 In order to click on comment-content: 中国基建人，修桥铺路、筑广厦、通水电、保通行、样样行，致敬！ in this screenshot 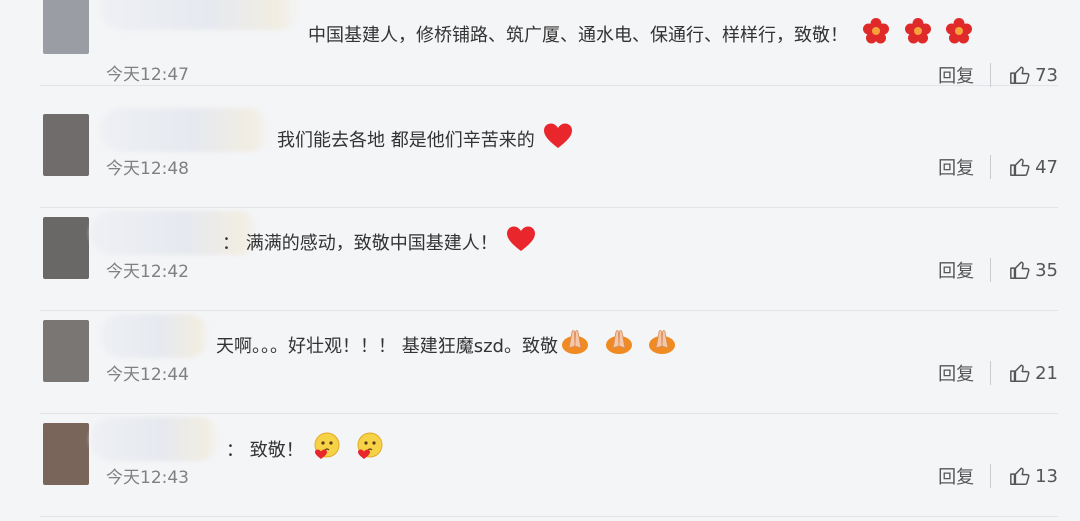, I will do `click(640, 33)`.